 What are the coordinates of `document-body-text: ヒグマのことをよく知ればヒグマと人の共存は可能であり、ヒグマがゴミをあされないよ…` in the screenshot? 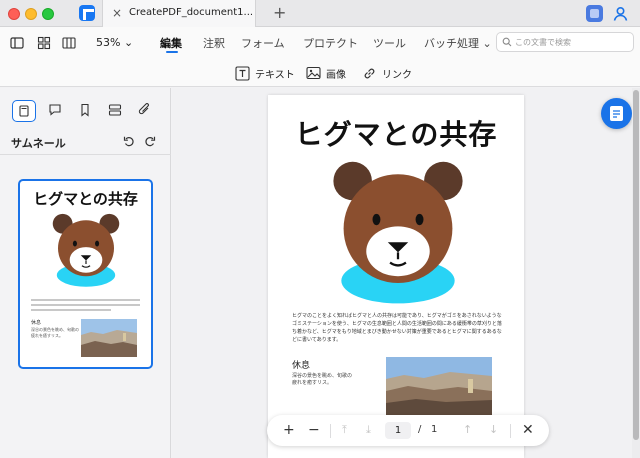 It's located at (397, 328).